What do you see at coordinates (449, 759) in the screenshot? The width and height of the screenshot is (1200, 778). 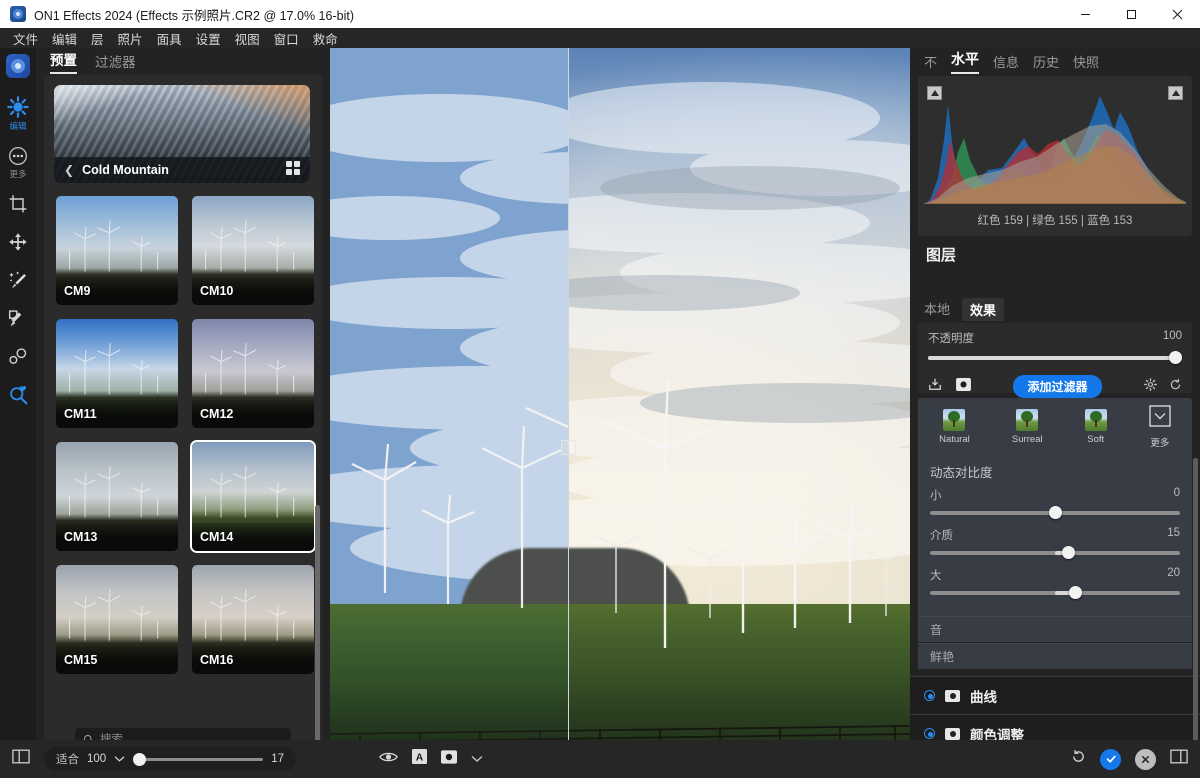 I see `soft-proof-icon` at bounding box center [449, 759].